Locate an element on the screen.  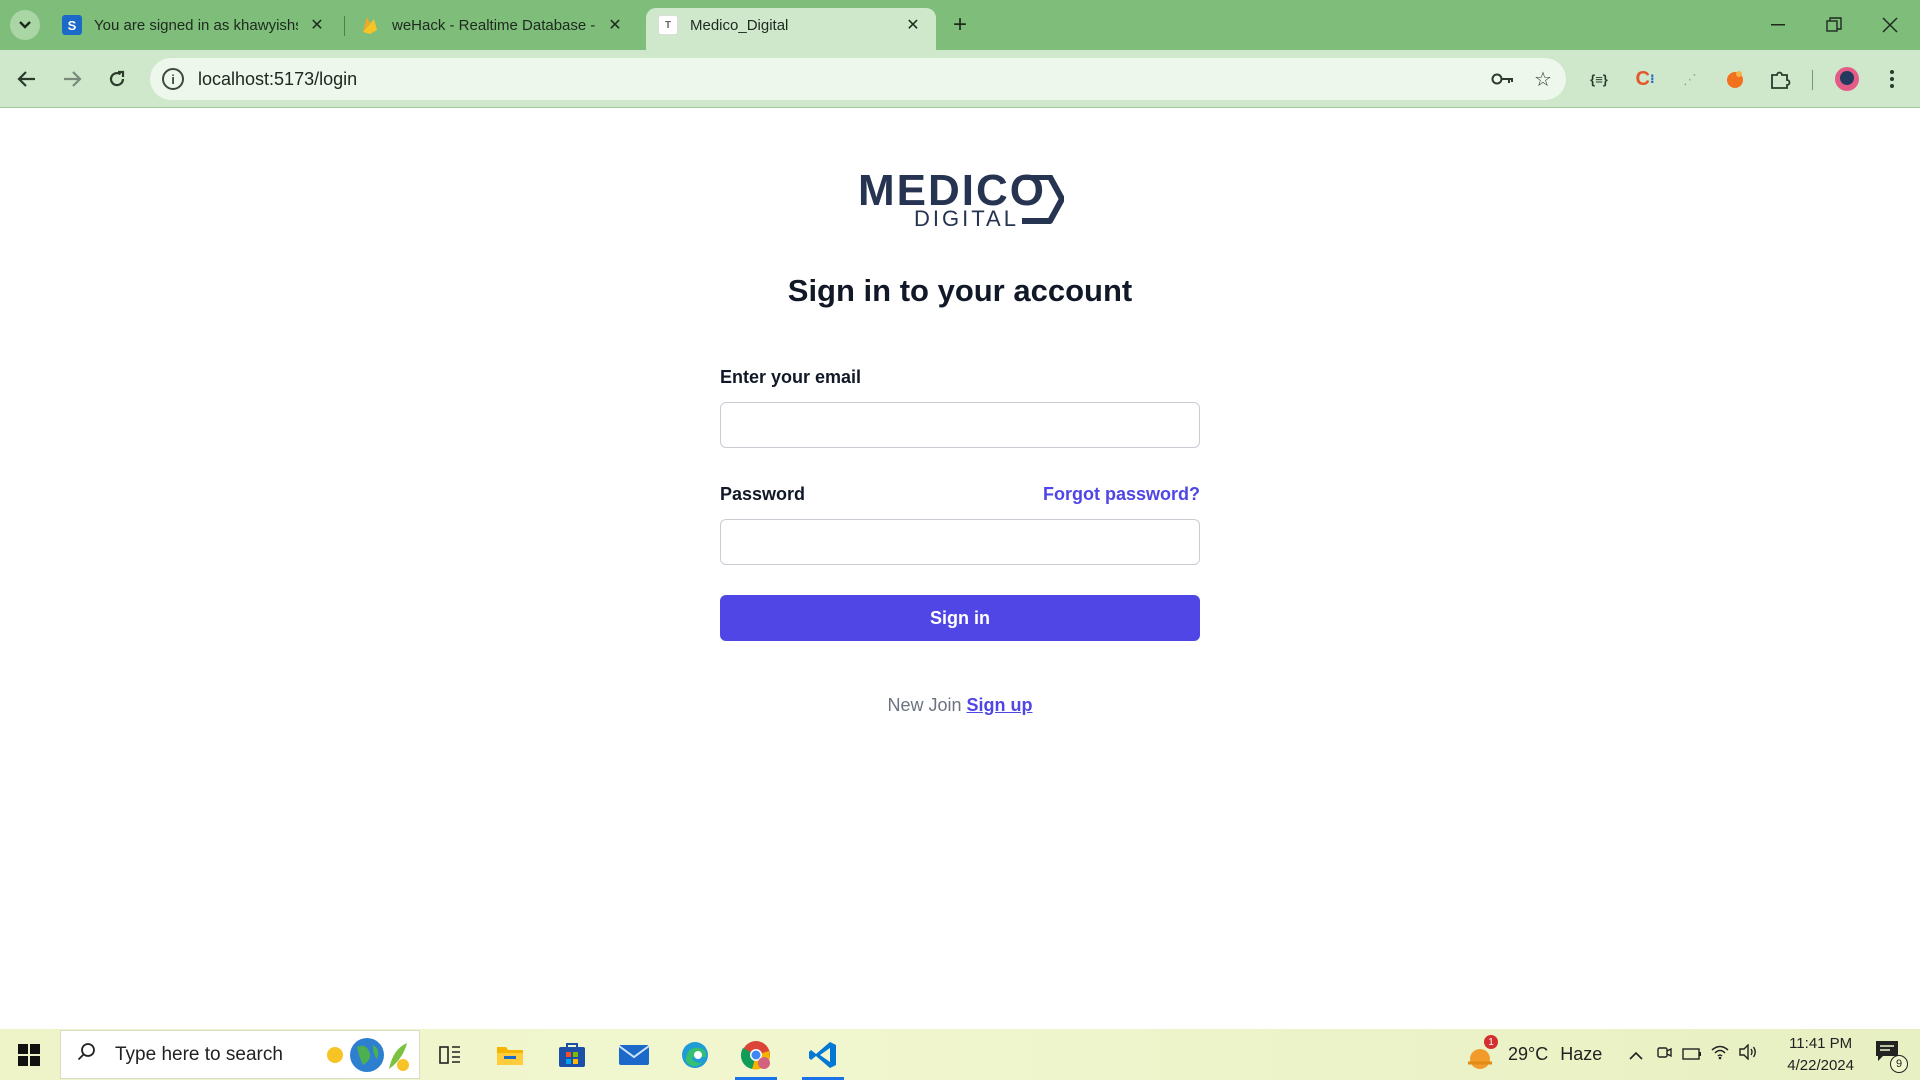
sign-up-link: Sign up is located at coordinates (1000, 705).